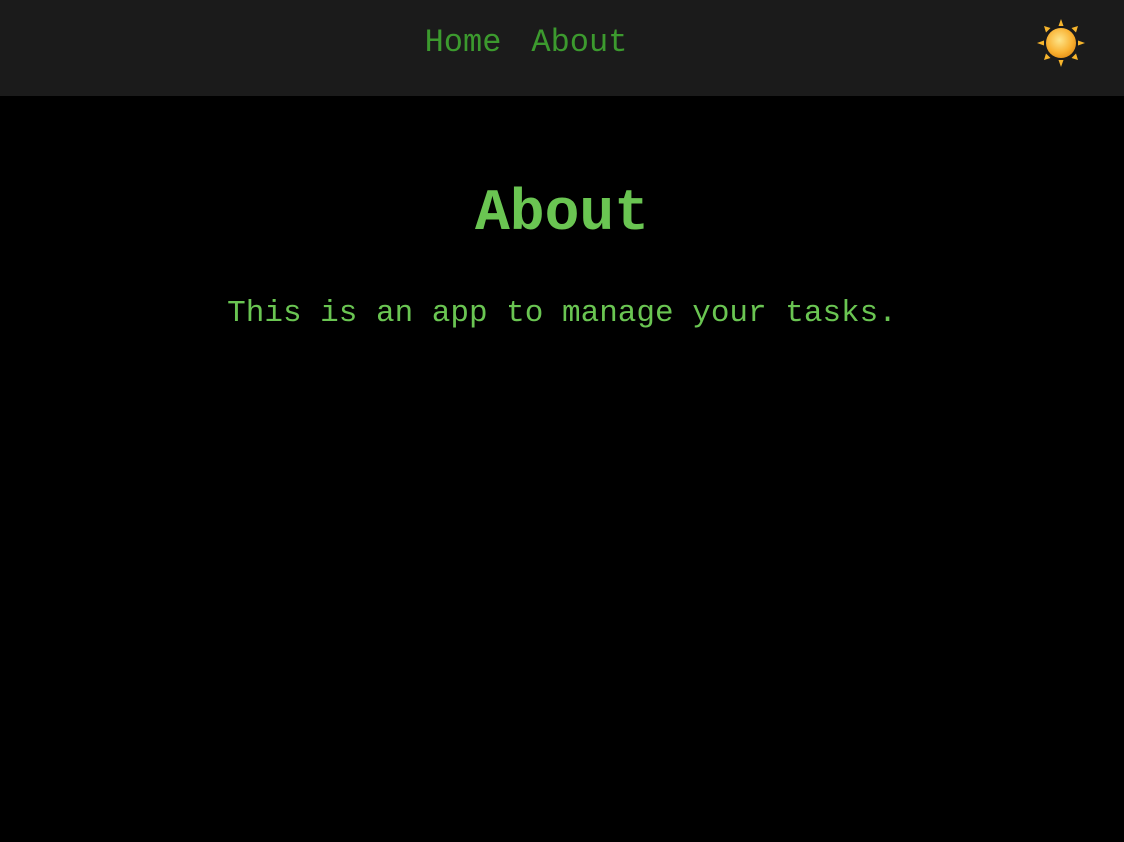 This screenshot has height=842, width=1124. I want to click on nav-link-home: Home, so click(463, 43).